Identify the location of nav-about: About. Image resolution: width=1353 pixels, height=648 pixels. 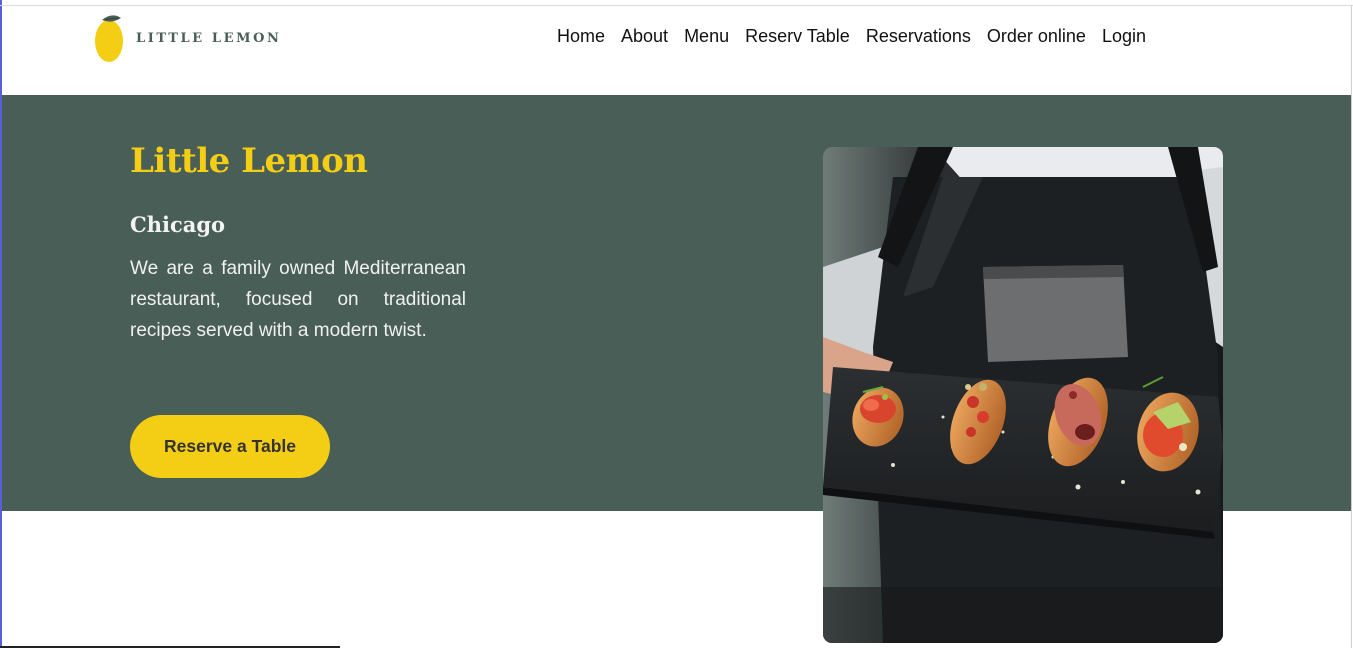
(644, 36).